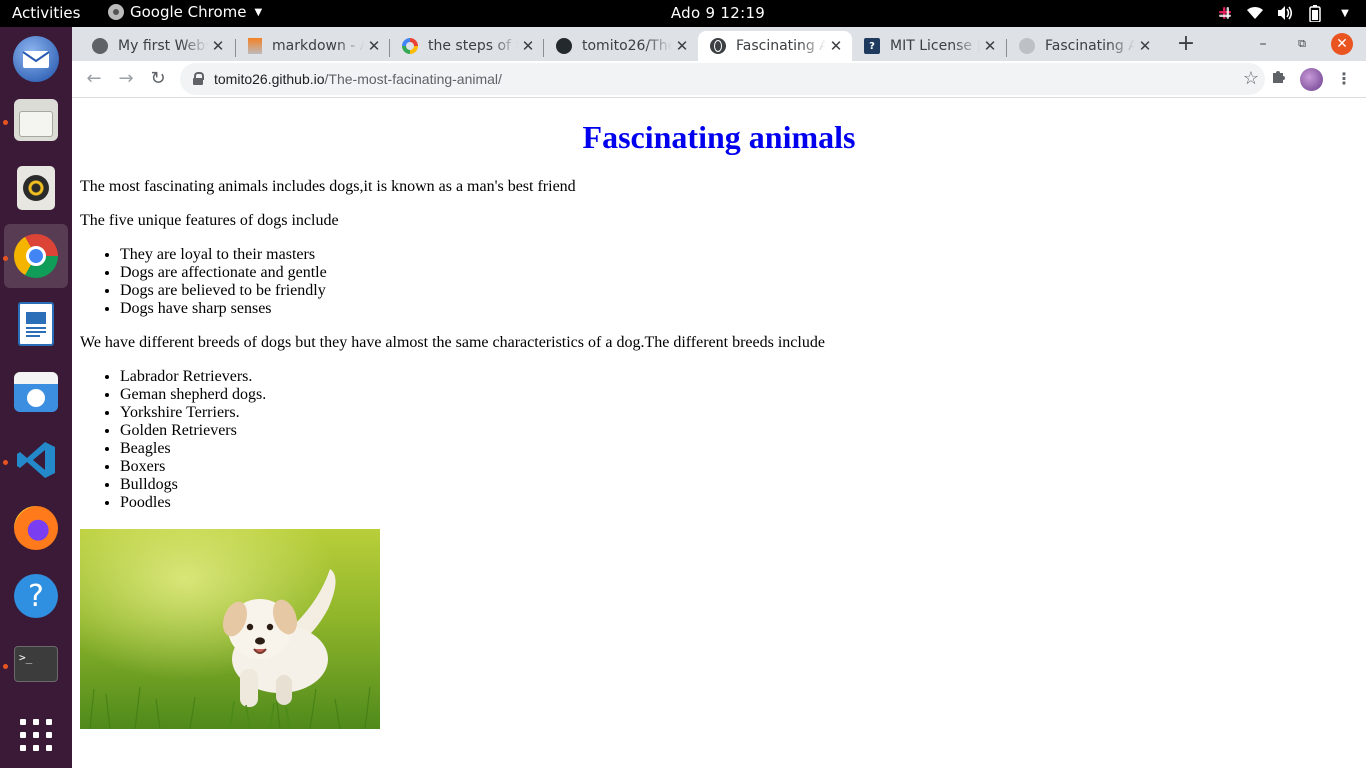  I want to click on system-tray: ▼, so click(1285, 13).